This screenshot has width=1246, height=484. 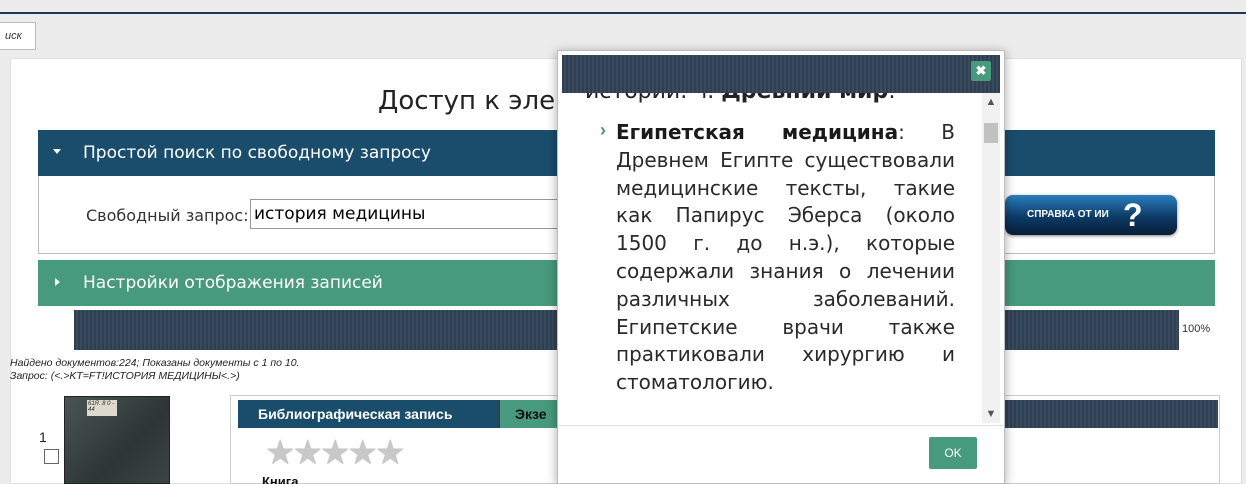 I want to click on answer-heading: Египетская медицина, so click(x=757, y=132).